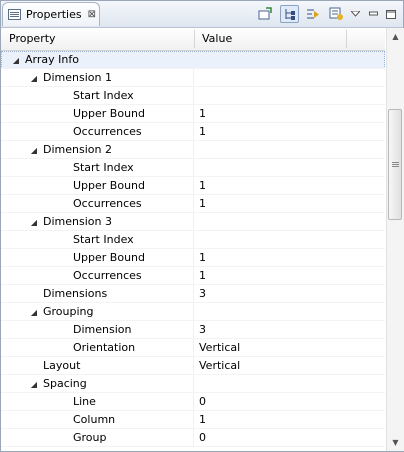  Describe the element at coordinates (97, 330) in the screenshot. I see `property-cell: Dimension` at that location.